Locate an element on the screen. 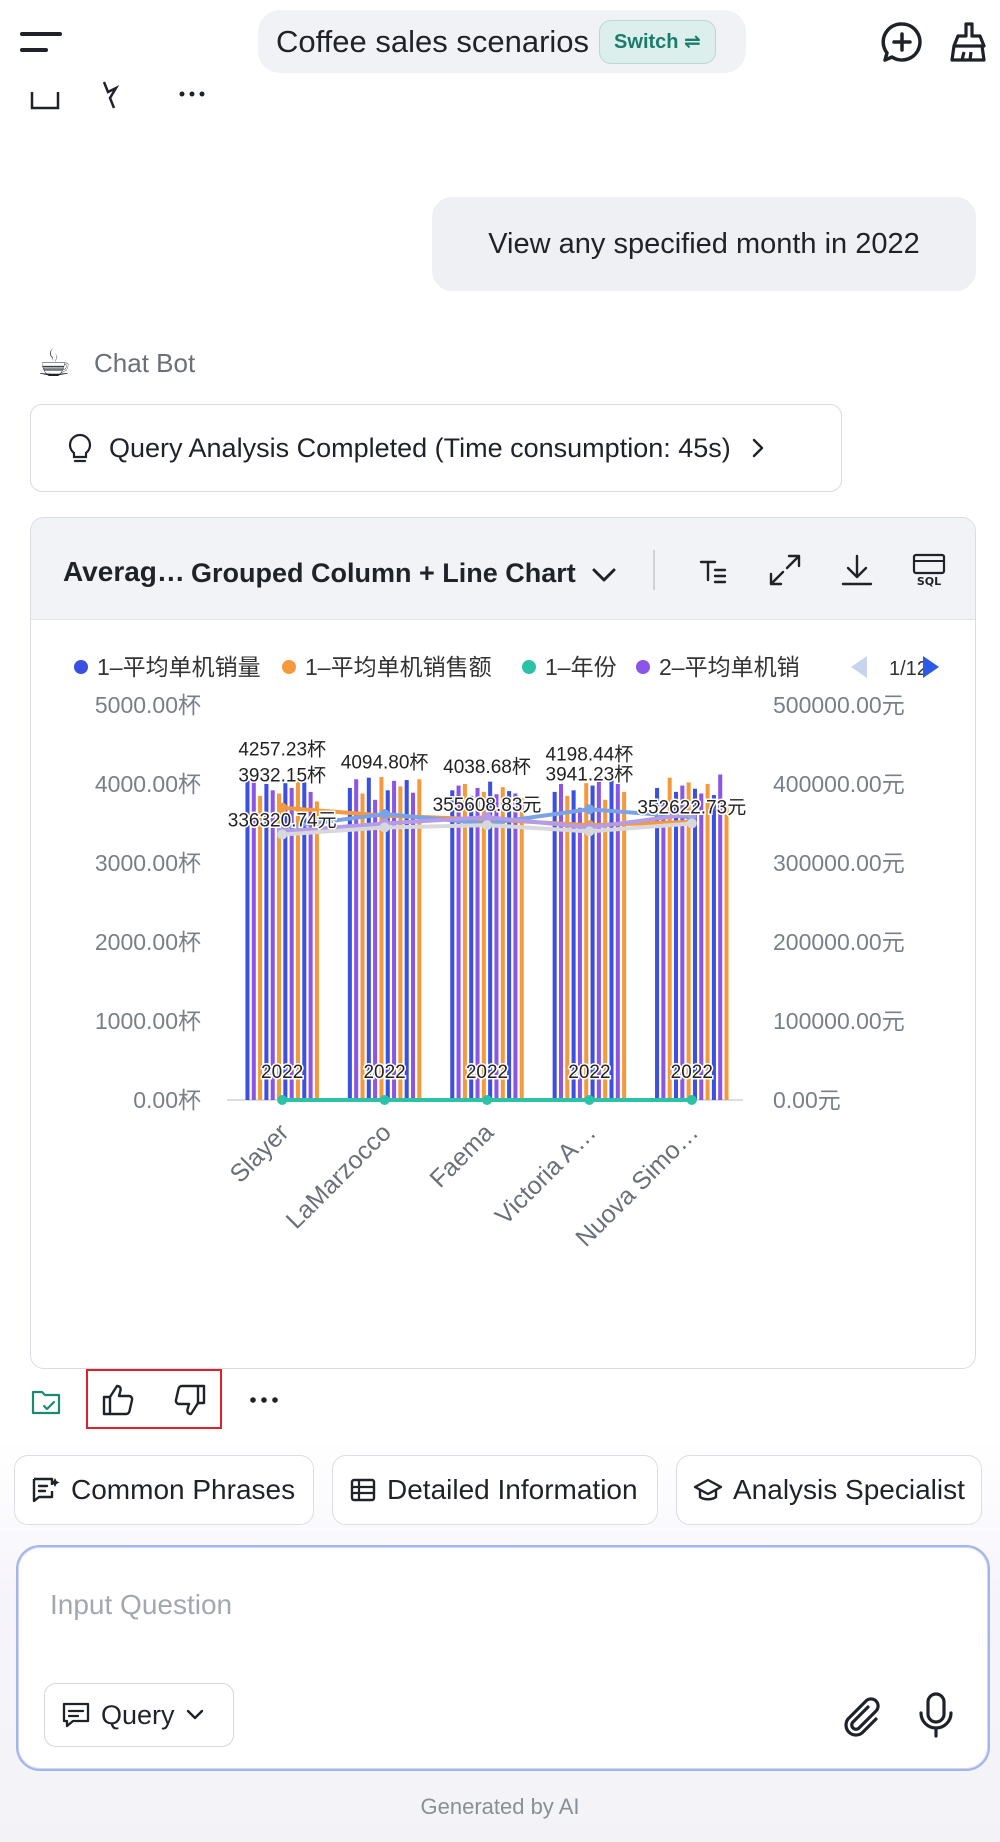 This screenshot has width=1000, height=1842. data-label: 4257.23杯 is located at coordinates (282, 750).